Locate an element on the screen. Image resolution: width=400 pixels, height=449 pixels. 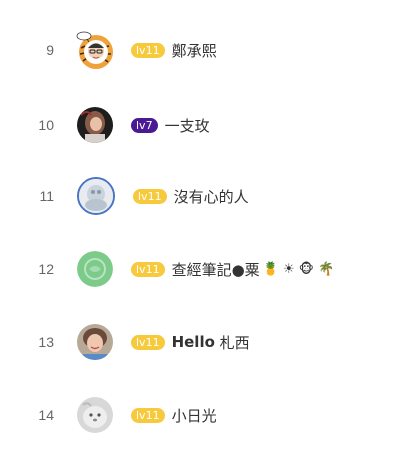
list-item: 11 lv11 沒有心的人 is located at coordinates (200, 196).